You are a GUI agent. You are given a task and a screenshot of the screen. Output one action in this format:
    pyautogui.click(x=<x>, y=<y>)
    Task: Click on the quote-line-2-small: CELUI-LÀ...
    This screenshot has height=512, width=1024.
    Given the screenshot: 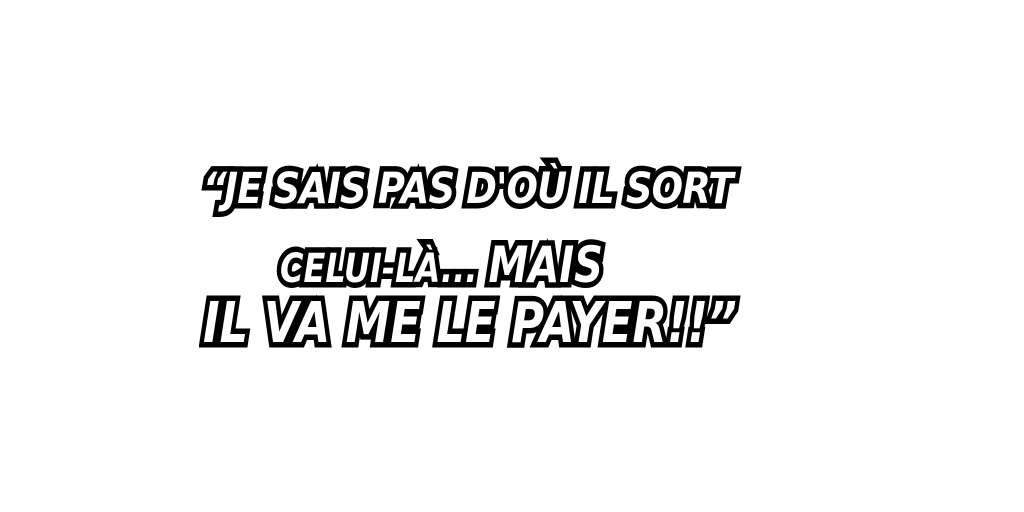 What is the action you would take?
    pyautogui.click(x=382, y=269)
    